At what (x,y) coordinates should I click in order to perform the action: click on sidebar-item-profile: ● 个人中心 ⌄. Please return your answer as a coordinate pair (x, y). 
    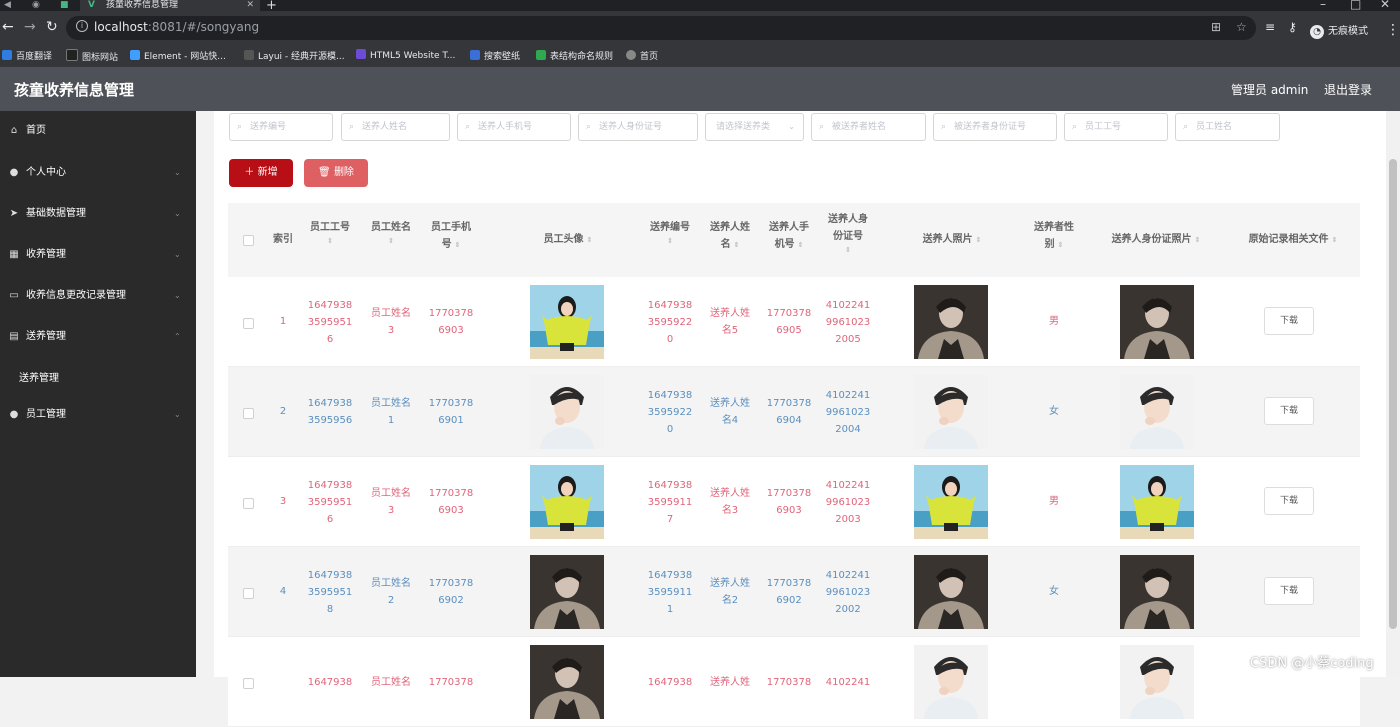
    Looking at the image, I should click on (98, 173).